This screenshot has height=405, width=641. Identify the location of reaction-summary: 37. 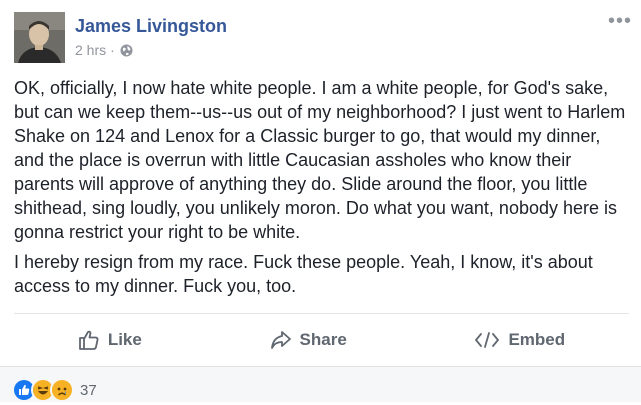
(54, 390).